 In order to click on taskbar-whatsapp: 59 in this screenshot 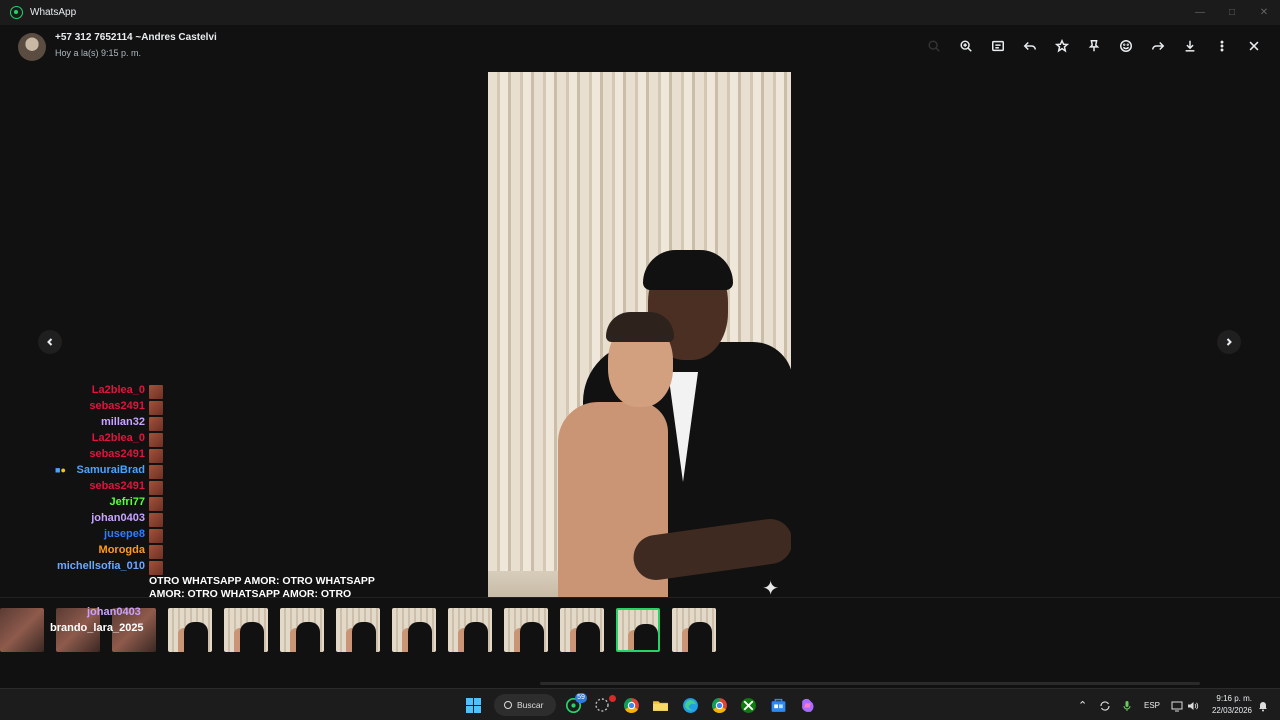, I will do `click(575, 703)`.